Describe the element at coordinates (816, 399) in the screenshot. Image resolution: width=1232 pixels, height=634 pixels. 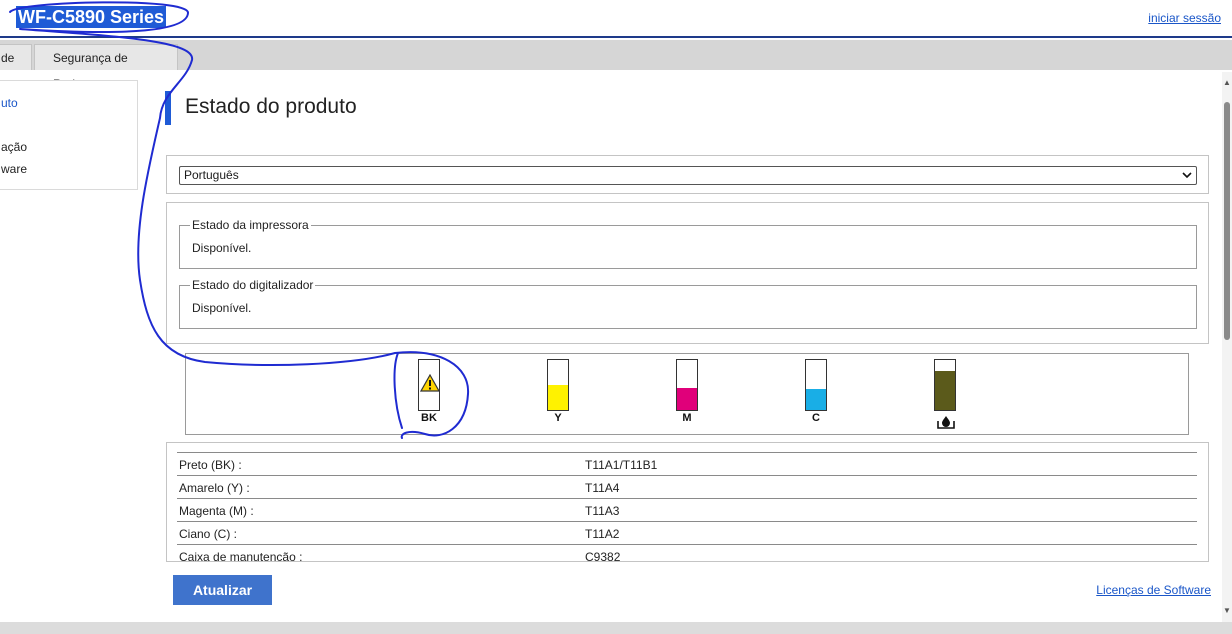
I see `ink-fill-c` at that location.